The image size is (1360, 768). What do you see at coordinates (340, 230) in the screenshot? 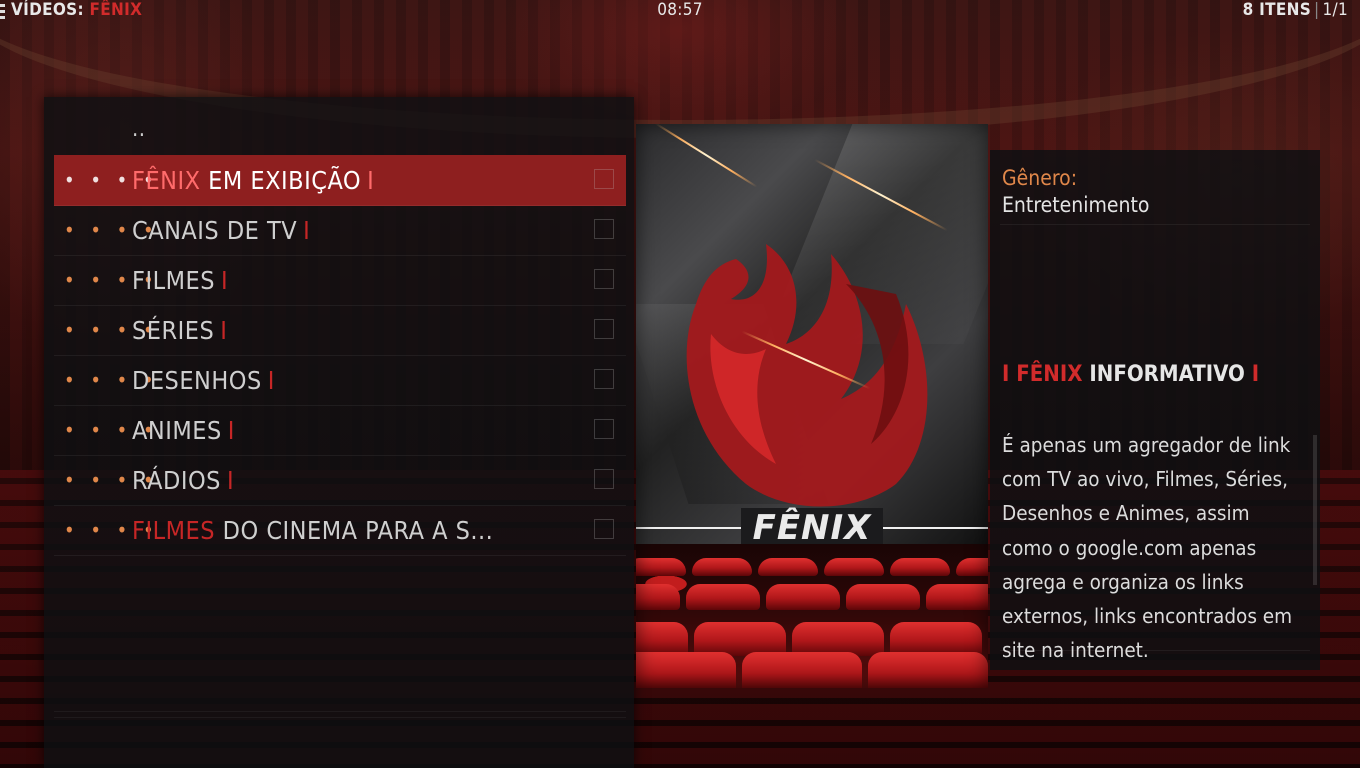
I see `list-item: • • • • CANAIS DE TV I` at bounding box center [340, 230].